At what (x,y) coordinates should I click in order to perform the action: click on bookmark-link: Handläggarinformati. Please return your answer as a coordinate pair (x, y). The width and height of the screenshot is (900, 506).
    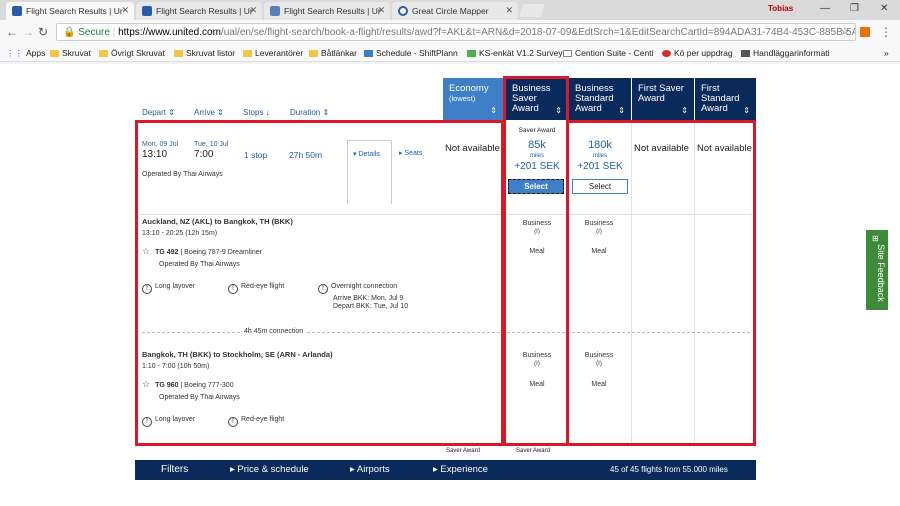
    Looking at the image, I should click on (785, 53).